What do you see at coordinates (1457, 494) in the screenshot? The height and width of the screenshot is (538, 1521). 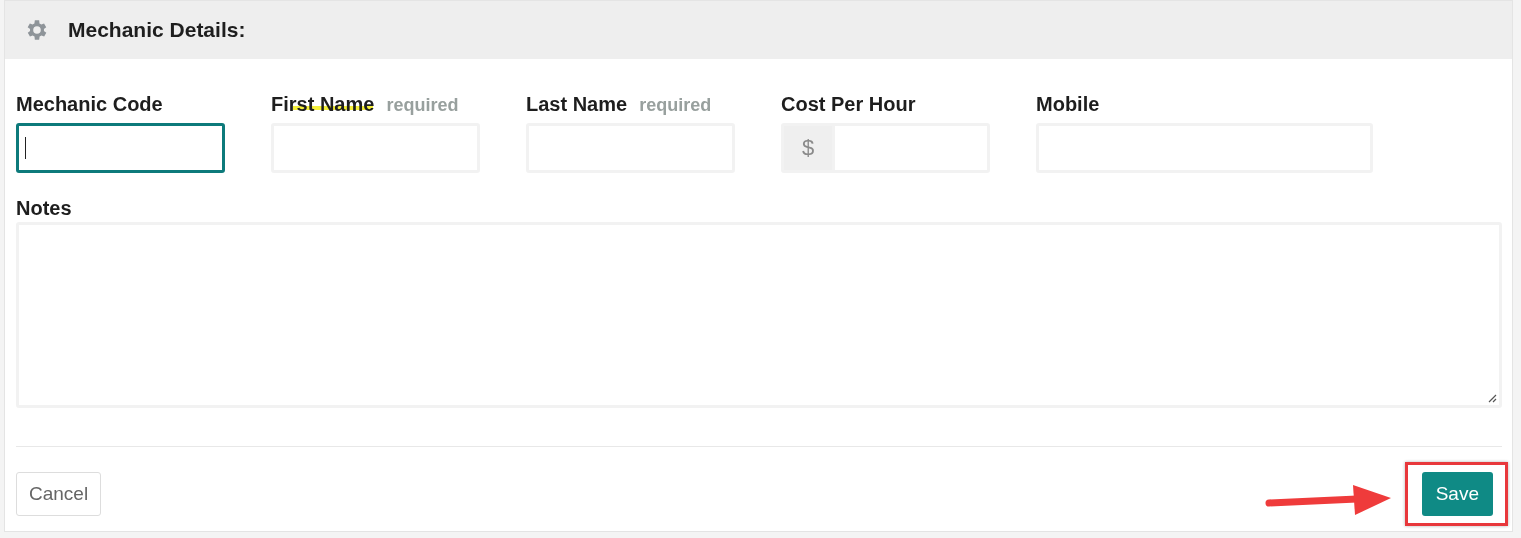 I see `save-button: Save` at bounding box center [1457, 494].